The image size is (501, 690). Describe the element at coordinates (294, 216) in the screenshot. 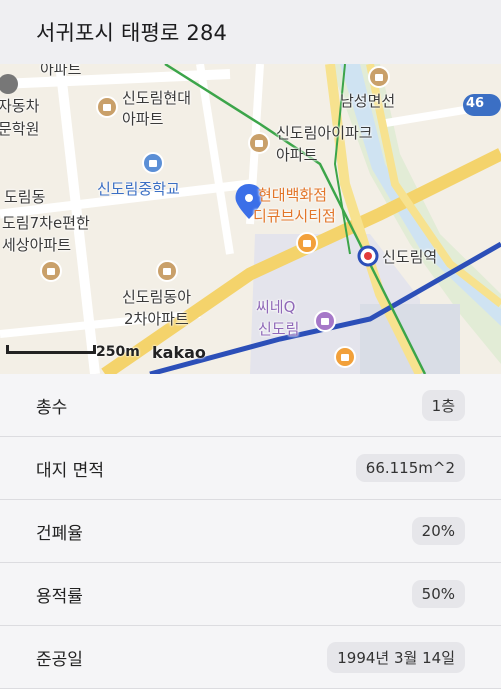

I see `map-label-department-store-2: 디큐브시티점` at that location.